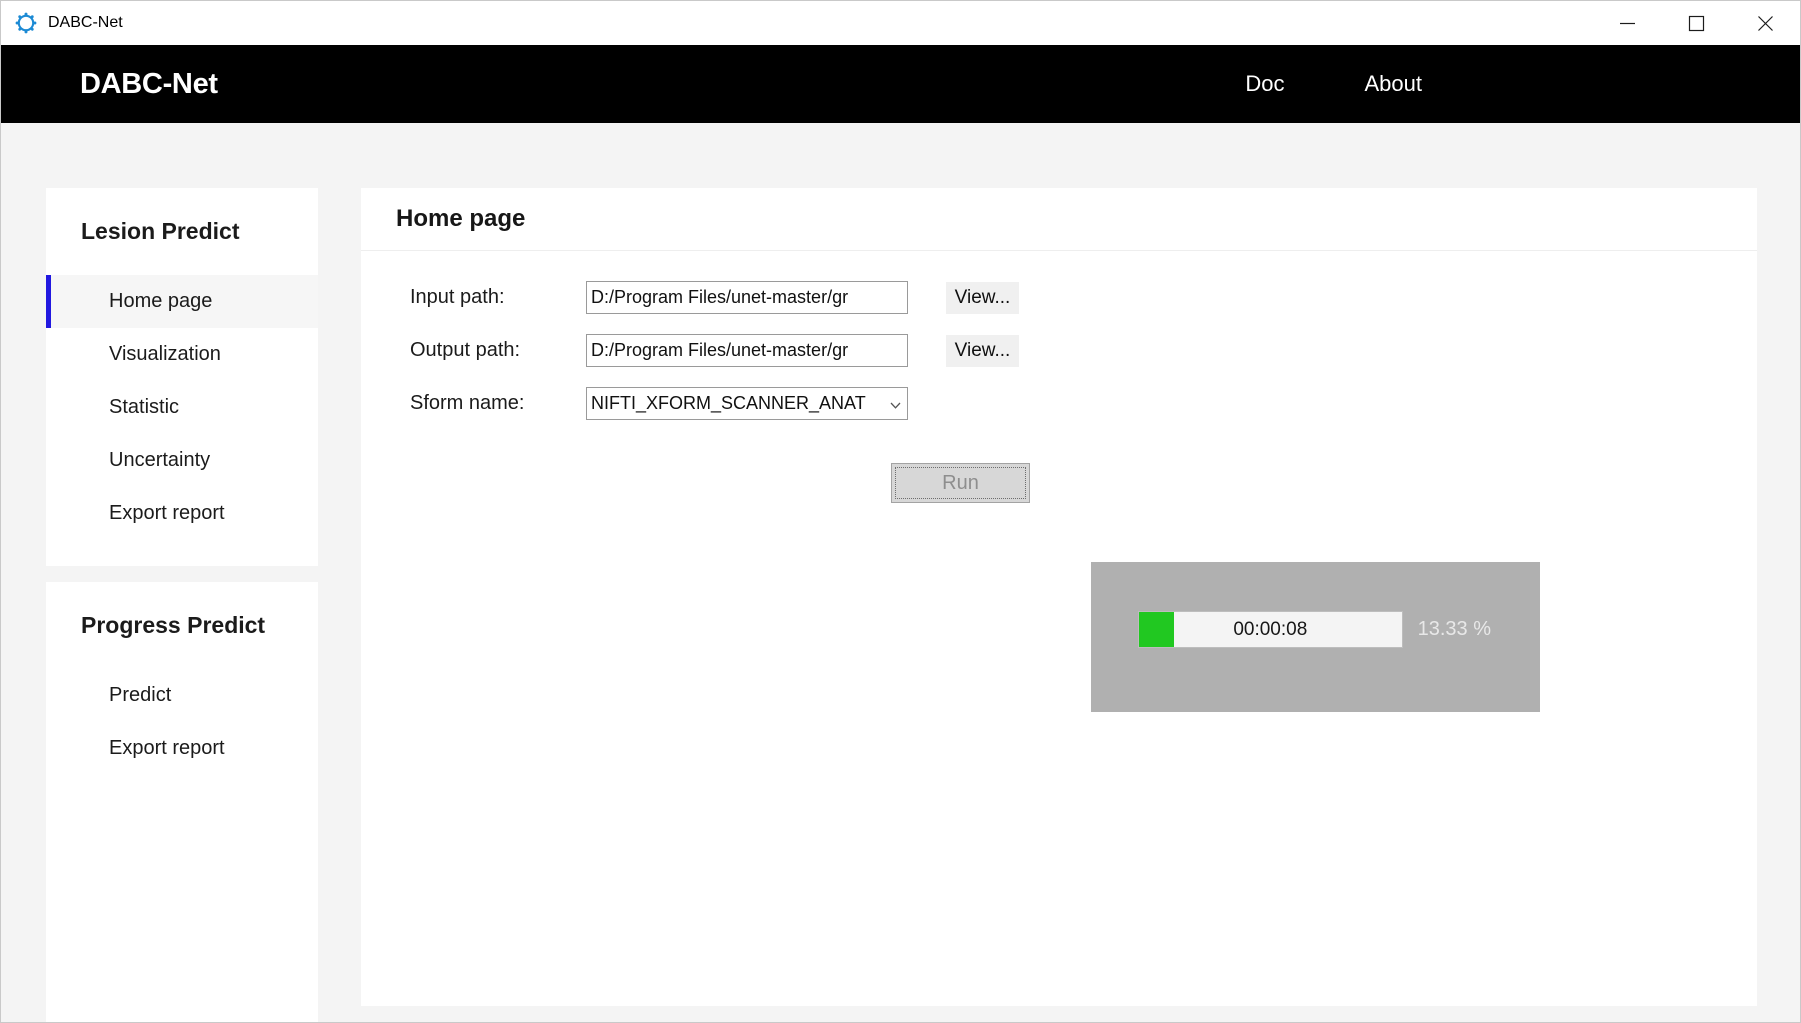 This screenshot has height=1023, width=1801. Describe the element at coordinates (900, 23) in the screenshot. I see `window-titlebar: DABC-Net` at that location.